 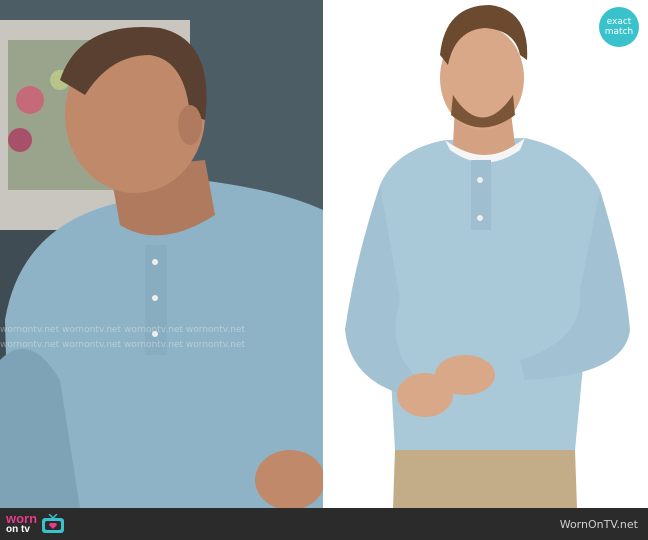 I want to click on exact-match-badge: exact match, so click(x=619, y=27).